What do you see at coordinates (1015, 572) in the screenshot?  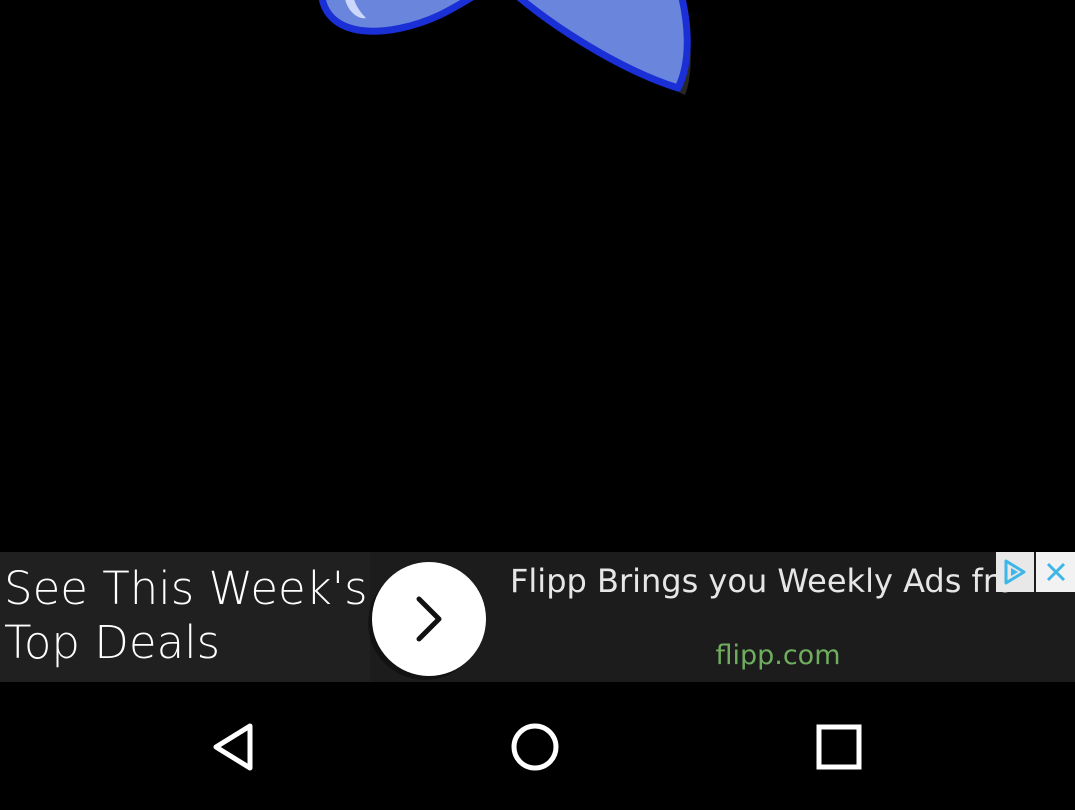 I see `adchoices-icon` at bounding box center [1015, 572].